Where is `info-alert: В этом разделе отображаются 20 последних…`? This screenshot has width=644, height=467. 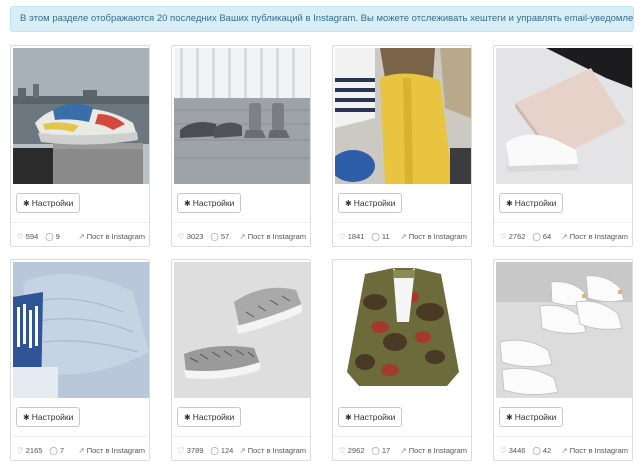
info-alert: В этом разделе отображаются 20 последних… is located at coordinates (322, 19).